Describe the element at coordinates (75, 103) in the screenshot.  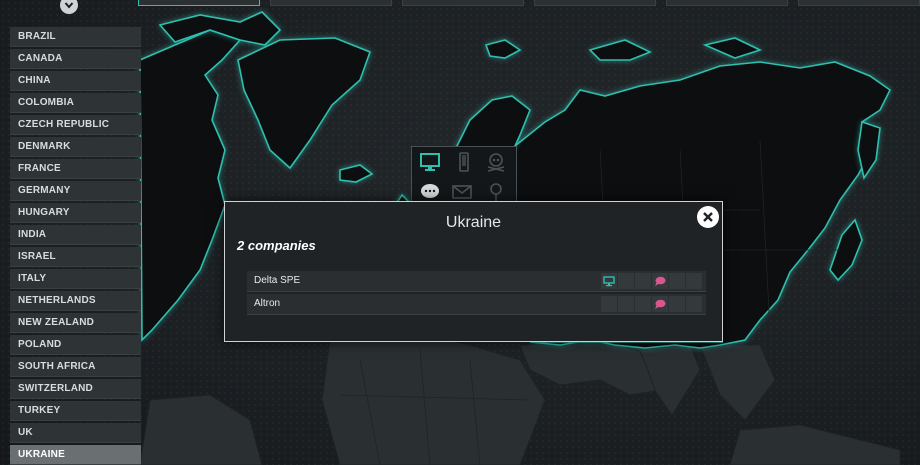
I see `country-item-colombia: COLOMBIA` at that location.